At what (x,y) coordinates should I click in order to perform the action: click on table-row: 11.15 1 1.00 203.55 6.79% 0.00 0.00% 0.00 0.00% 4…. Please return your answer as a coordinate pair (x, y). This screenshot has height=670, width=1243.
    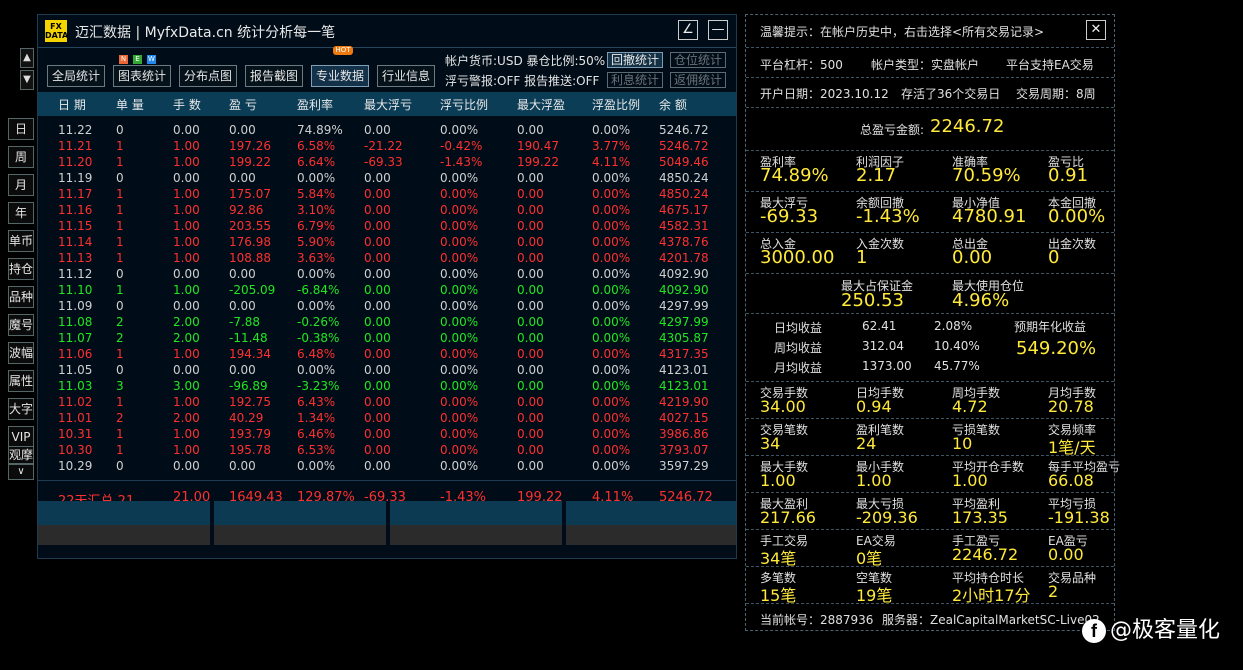
    Looking at the image, I should click on (387, 226).